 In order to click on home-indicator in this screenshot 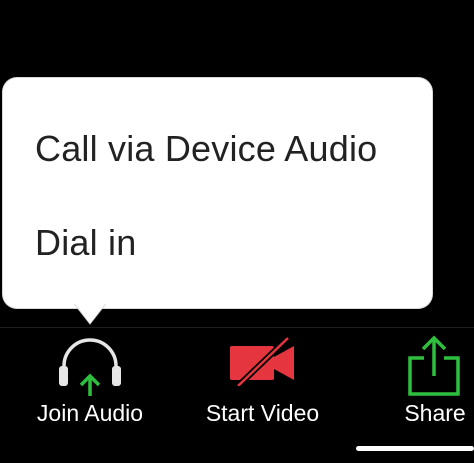, I will do `click(415, 448)`.